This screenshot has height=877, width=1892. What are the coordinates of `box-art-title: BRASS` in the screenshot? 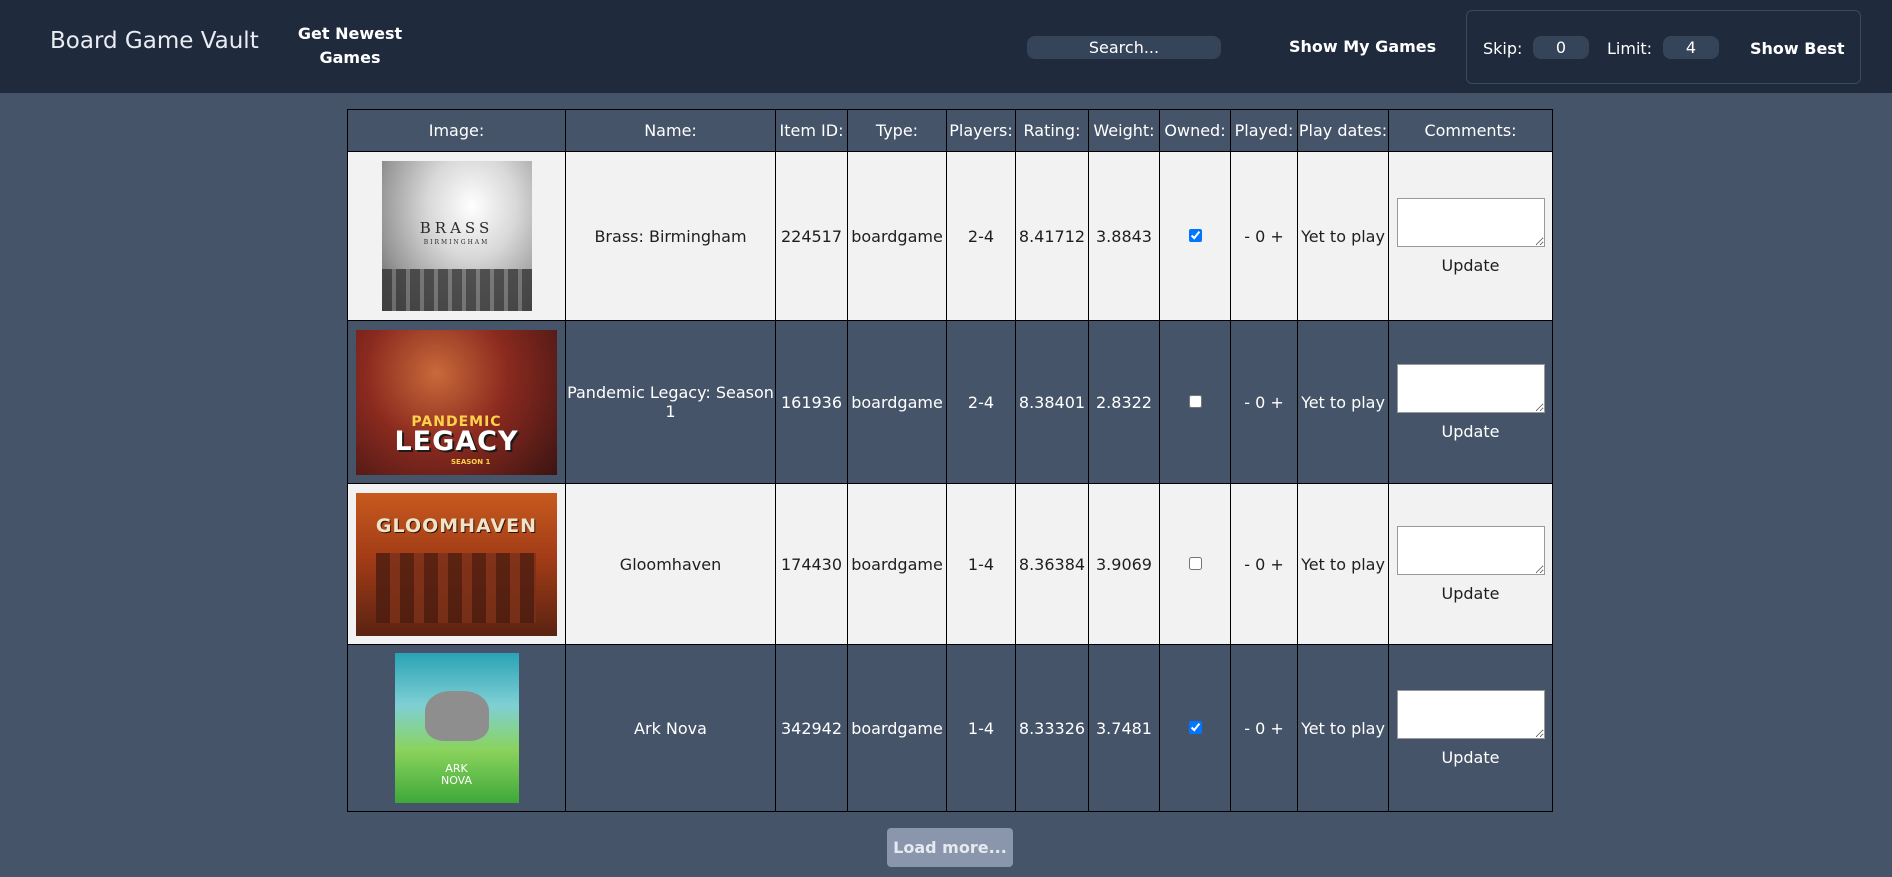 It's located at (456, 228).